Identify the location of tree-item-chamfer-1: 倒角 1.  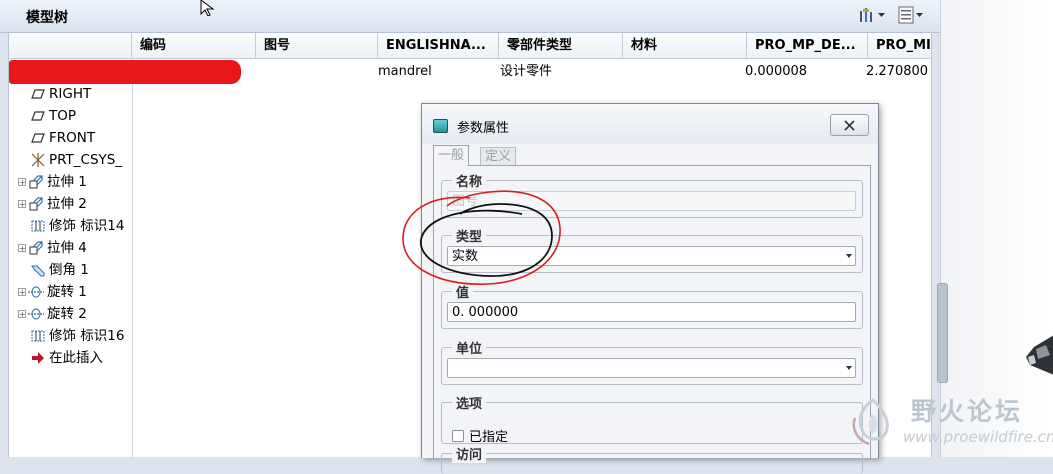
(71, 270).